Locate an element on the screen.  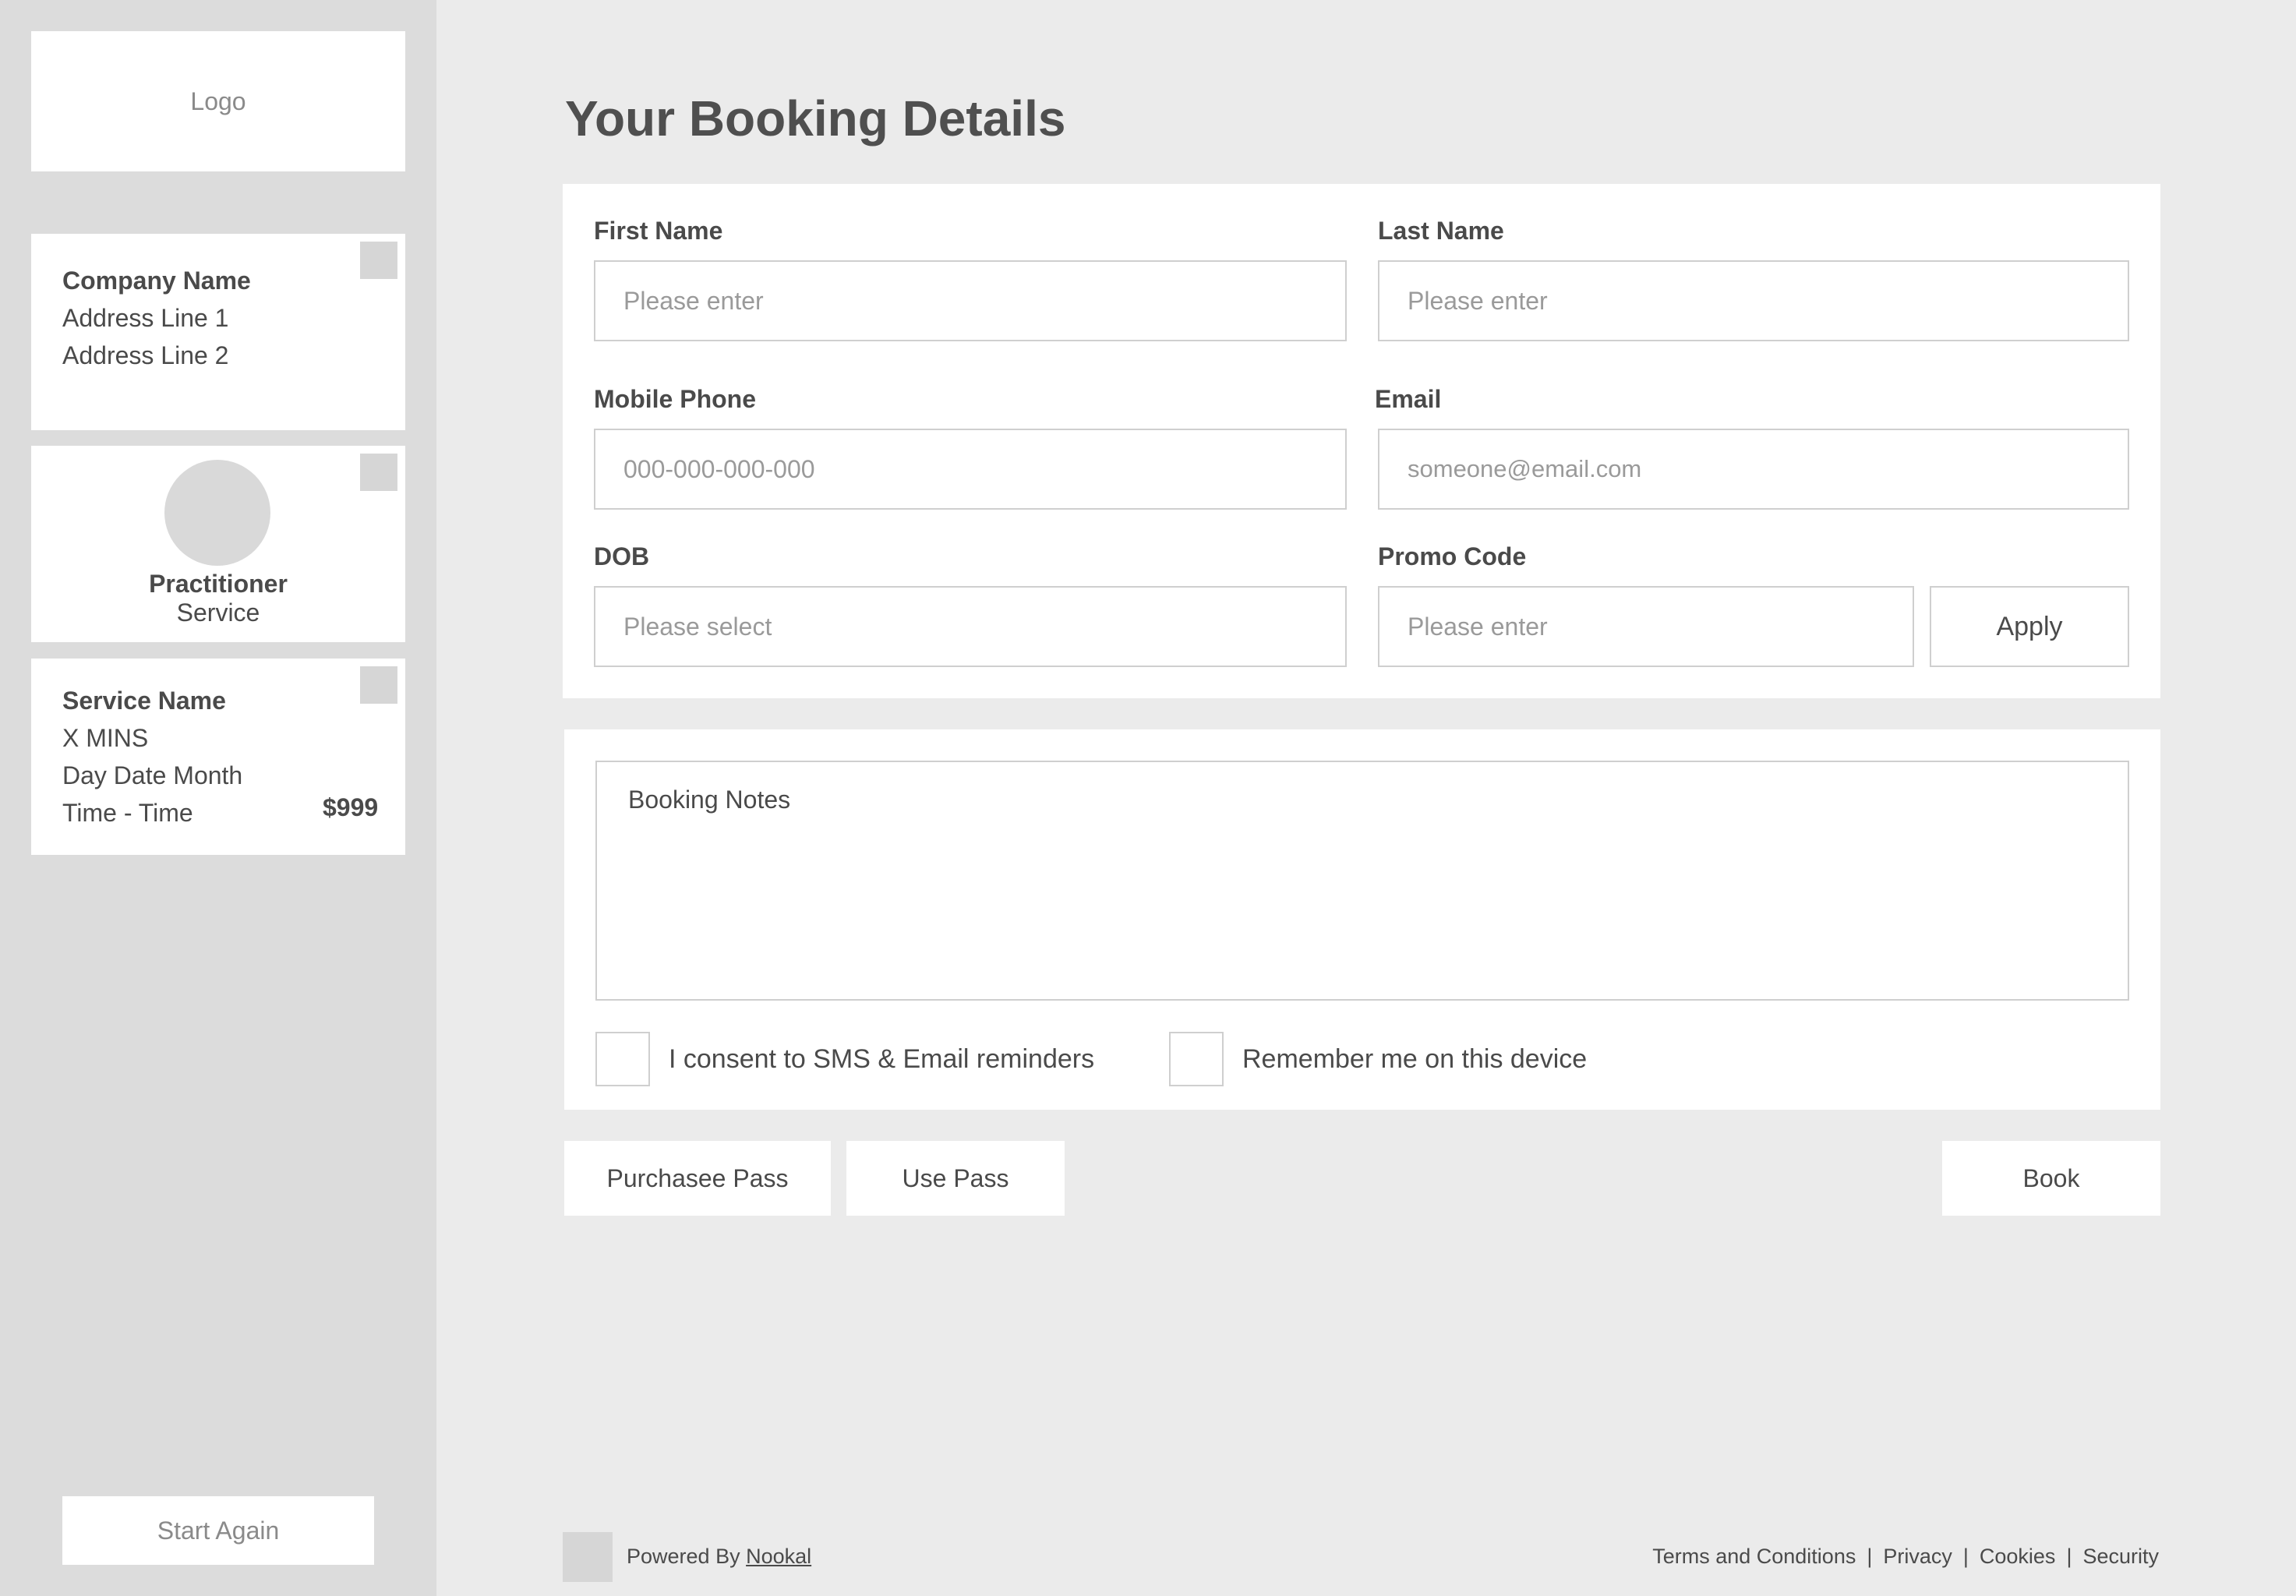
apply-button: Apply is located at coordinates (2030, 626).